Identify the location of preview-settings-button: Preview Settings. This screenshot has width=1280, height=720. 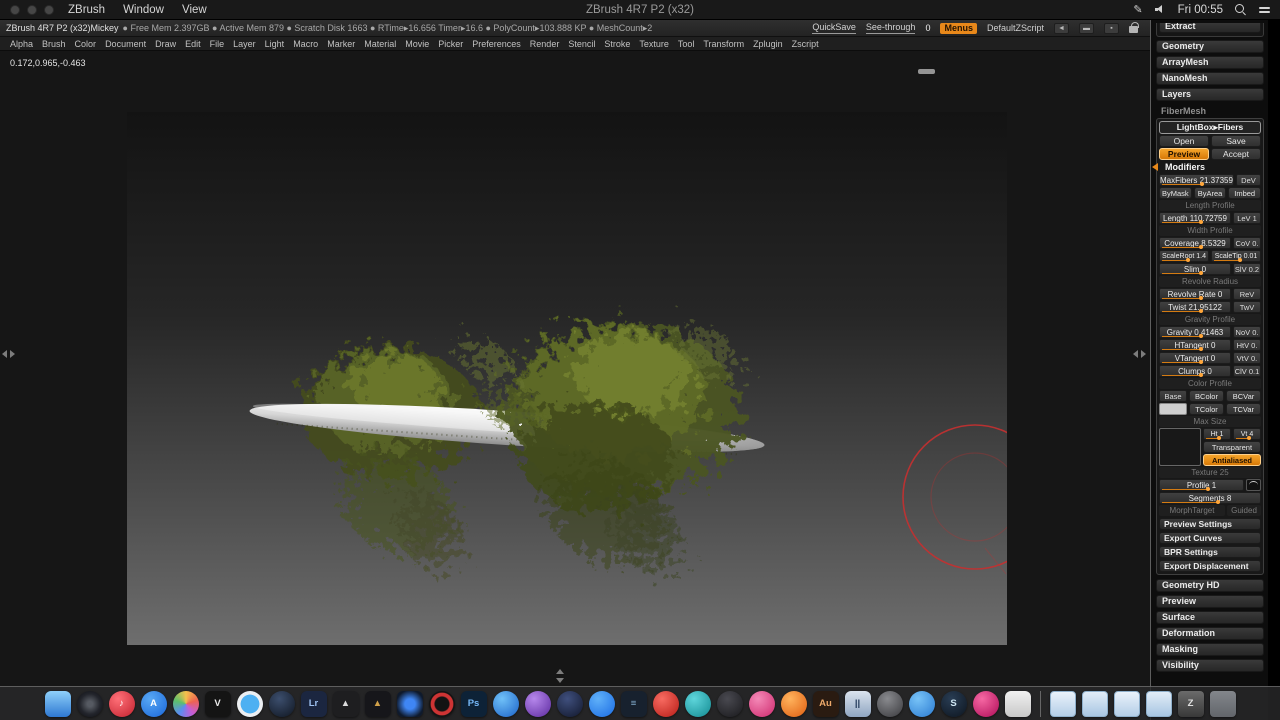
(1210, 524).